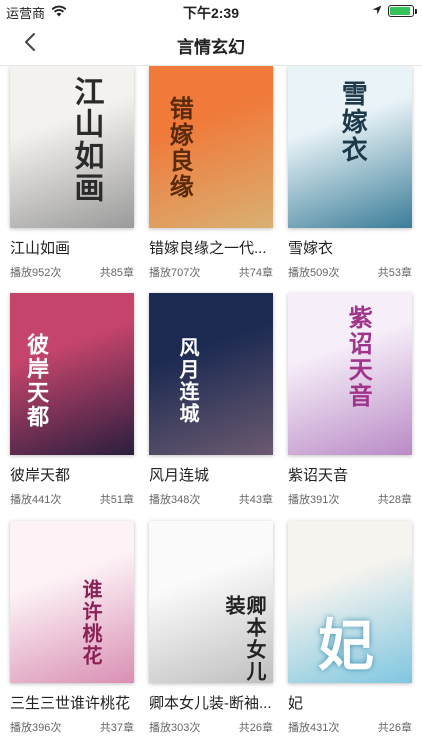 The image size is (422, 750). What do you see at coordinates (211, 727) in the screenshot?
I see `book-meta: 播放303次 共26章` at bounding box center [211, 727].